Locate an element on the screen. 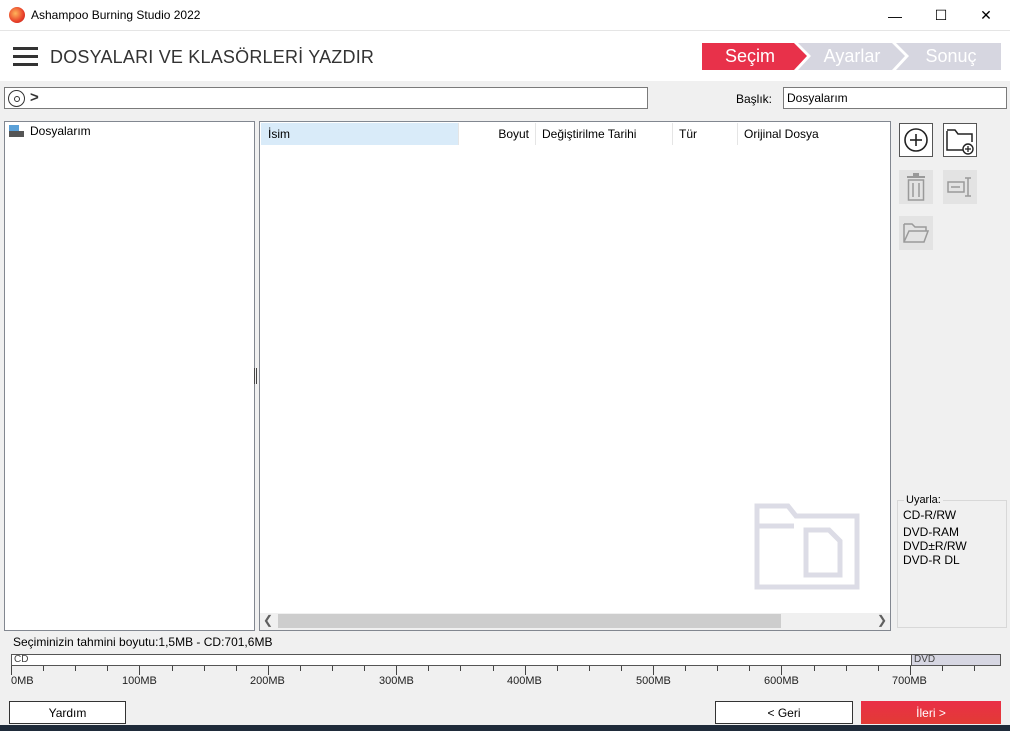 This screenshot has width=1010, height=731. warnings-title: Uyarla: is located at coordinates (923, 500).